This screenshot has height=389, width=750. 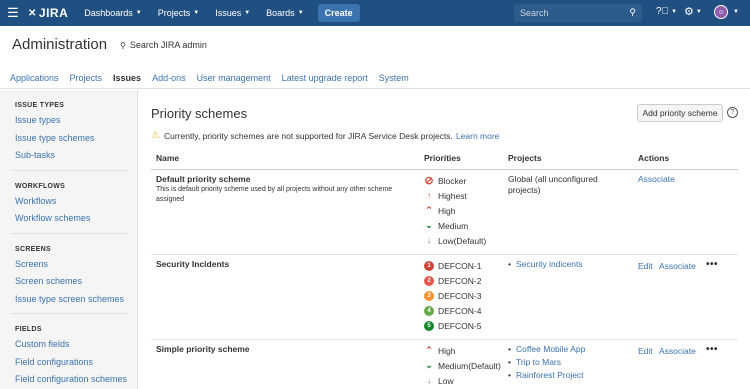 I want to click on tab-user-management: User management, so click(x=234, y=78).